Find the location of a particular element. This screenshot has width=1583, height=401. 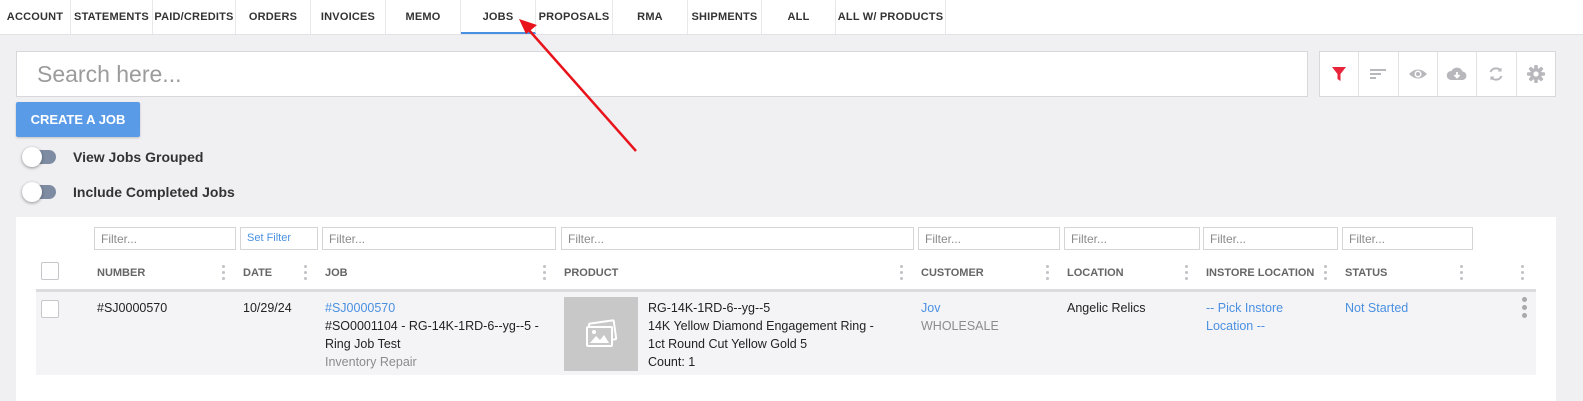

instore-location-line: Location -- is located at coordinates (1236, 326).